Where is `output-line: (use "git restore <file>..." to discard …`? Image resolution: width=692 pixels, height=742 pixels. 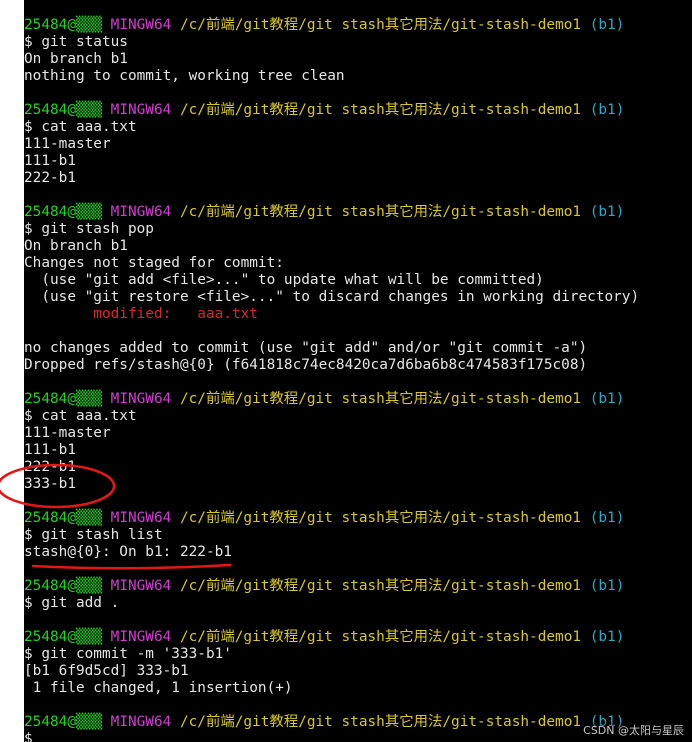
output-line: (use "git restore <file>..." to discard … is located at coordinates (332, 297).